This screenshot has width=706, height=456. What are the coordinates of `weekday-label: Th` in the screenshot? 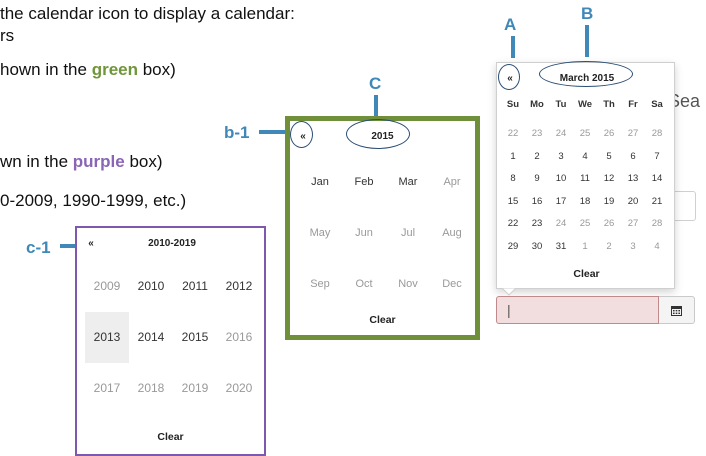 It's located at (609, 104).